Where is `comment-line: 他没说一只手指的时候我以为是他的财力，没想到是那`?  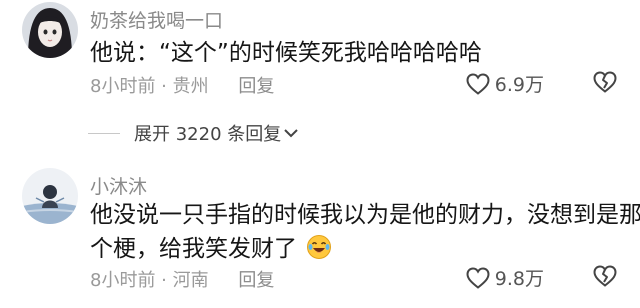 comment-line: 他没说一只手指的时候我以为是他的财力，没想到是那 is located at coordinates (365, 215).